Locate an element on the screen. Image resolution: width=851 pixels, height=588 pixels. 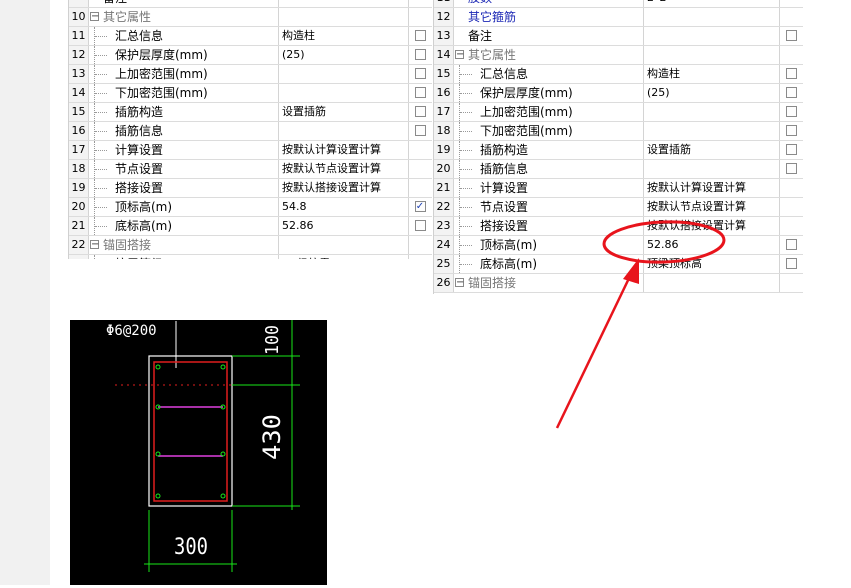
table-row: 18 节点设置 按默认节点设置计算 is located at coordinates (250, 169).